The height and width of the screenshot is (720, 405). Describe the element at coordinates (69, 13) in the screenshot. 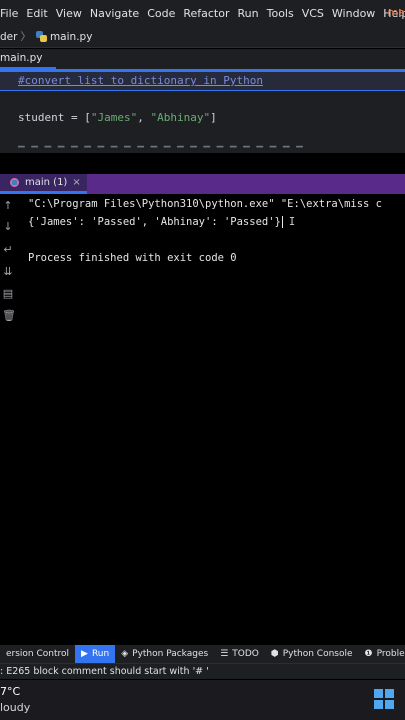

I see `menu-view: View` at that location.